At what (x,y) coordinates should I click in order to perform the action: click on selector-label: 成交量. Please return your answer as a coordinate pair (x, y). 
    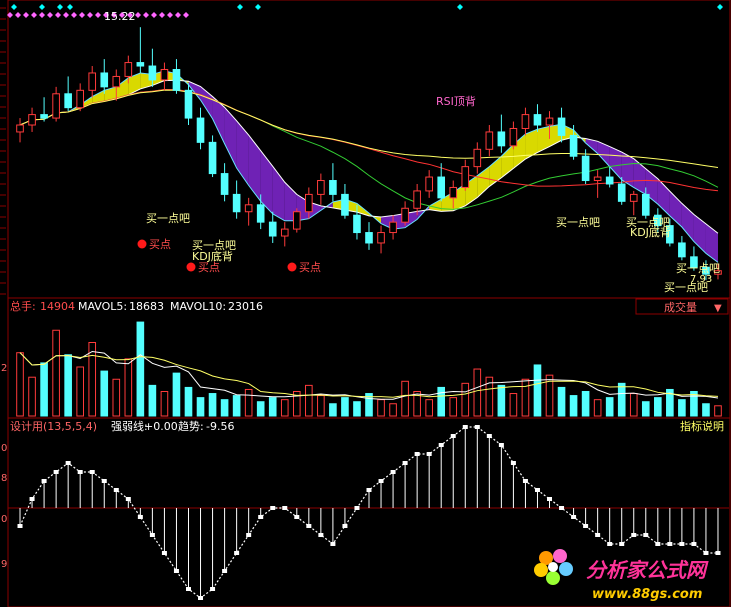
    Looking at the image, I should click on (680, 307).